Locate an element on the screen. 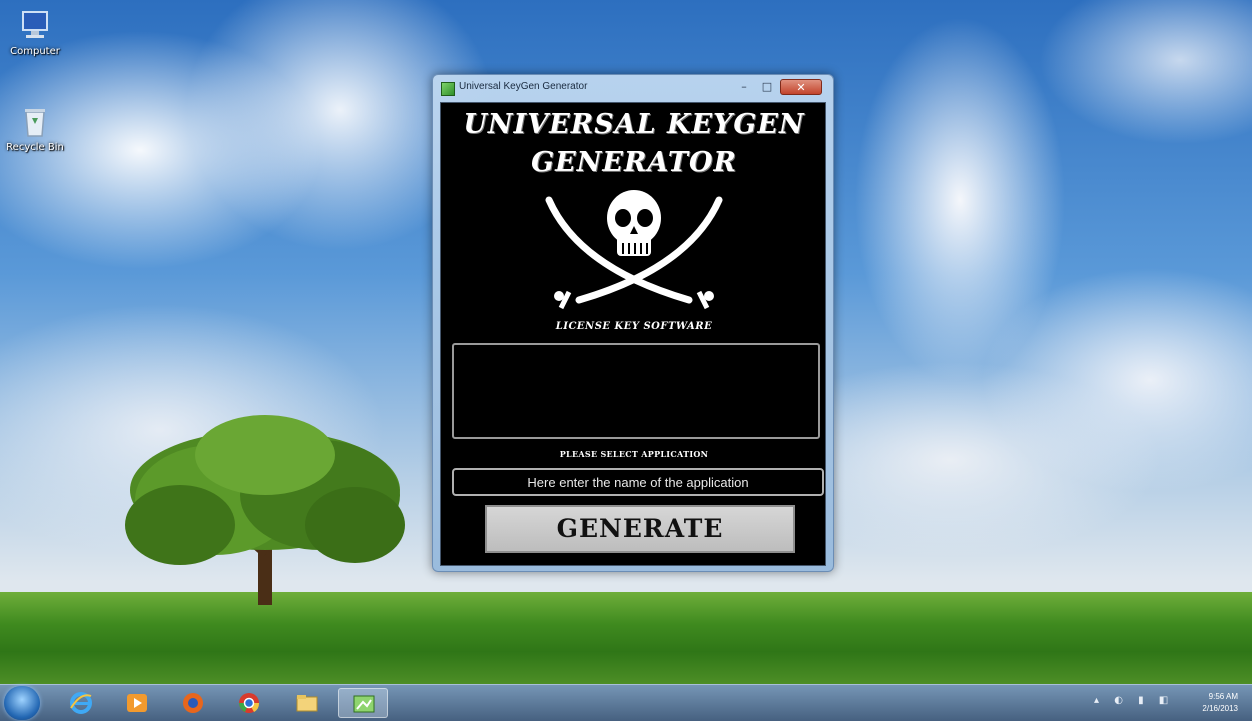  taskbar-keygen-app is located at coordinates (363, 703).